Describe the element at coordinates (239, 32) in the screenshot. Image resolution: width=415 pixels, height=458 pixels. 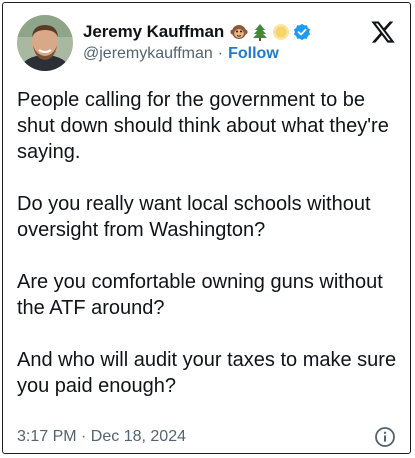
I see `monkey-face-icon` at that location.